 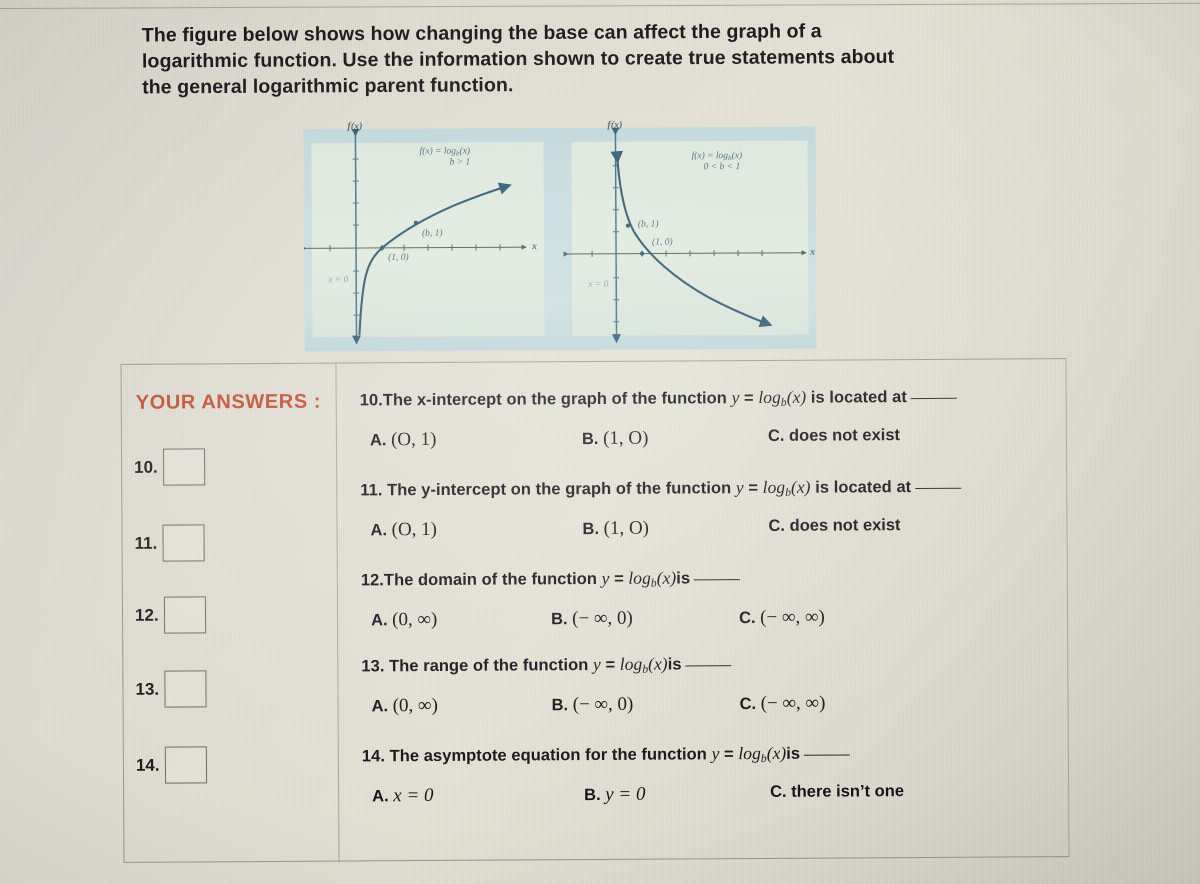 What do you see at coordinates (837, 792) in the screenshot?
I see `question-14-option-c: C. there isn’t one` at bounding box center [837, 792].